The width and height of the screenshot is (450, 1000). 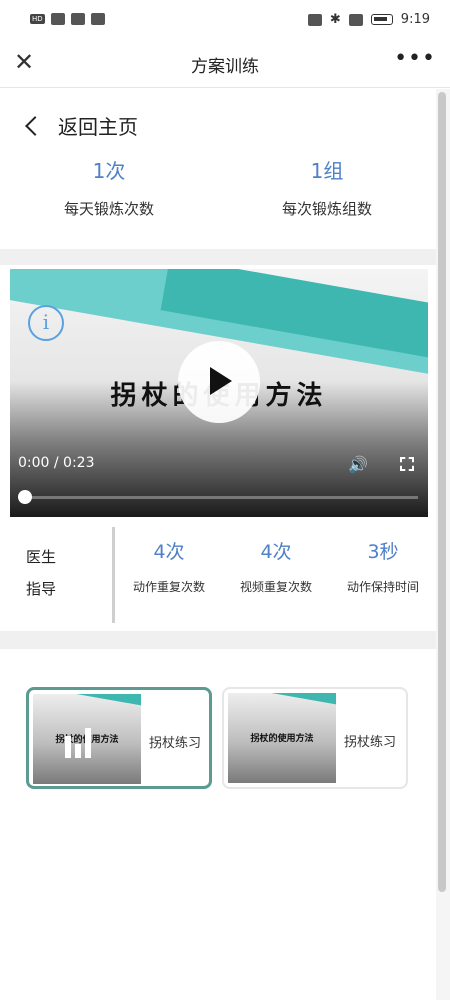 What do you see at coordinates (335, 19) in the screenshot?
I see `bluetooth-icon: ✱` at bounding box center [335, 19].